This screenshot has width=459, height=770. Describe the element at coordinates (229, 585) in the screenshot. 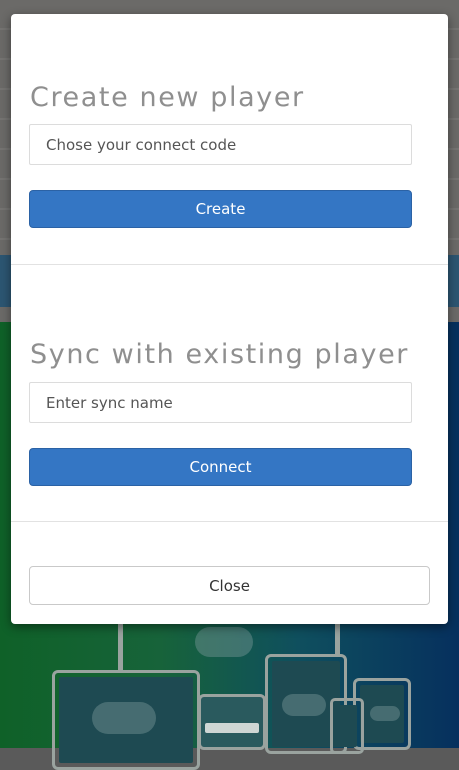

I see `close-button: Close` at that location.